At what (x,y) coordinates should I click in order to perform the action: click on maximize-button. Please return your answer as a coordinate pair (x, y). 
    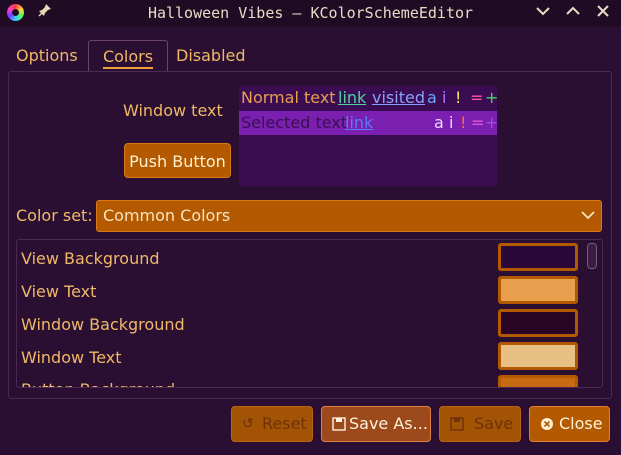
    Looking at the image, I should click on (573, 13).